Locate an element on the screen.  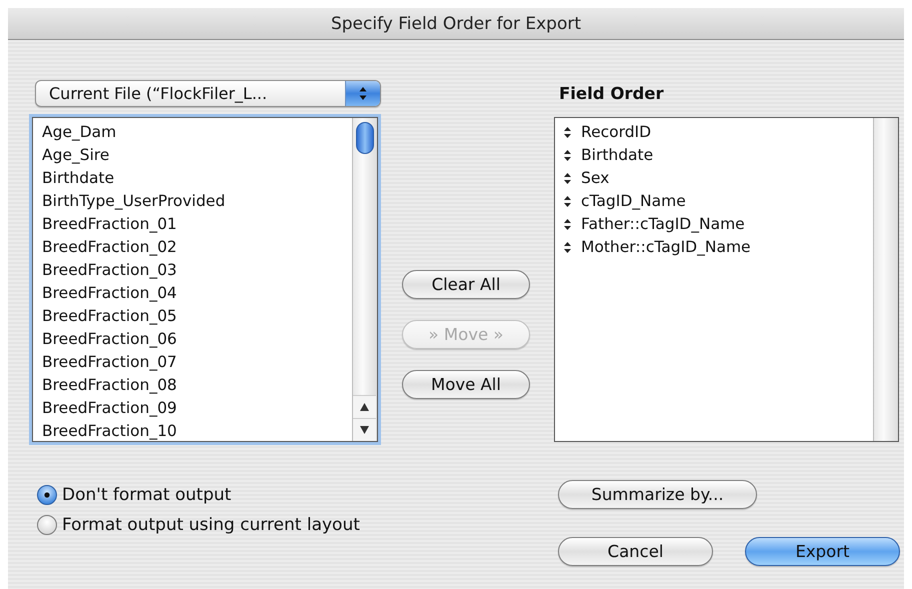
field-item: BreedFraction_10 is located at coordinates (197, 430).